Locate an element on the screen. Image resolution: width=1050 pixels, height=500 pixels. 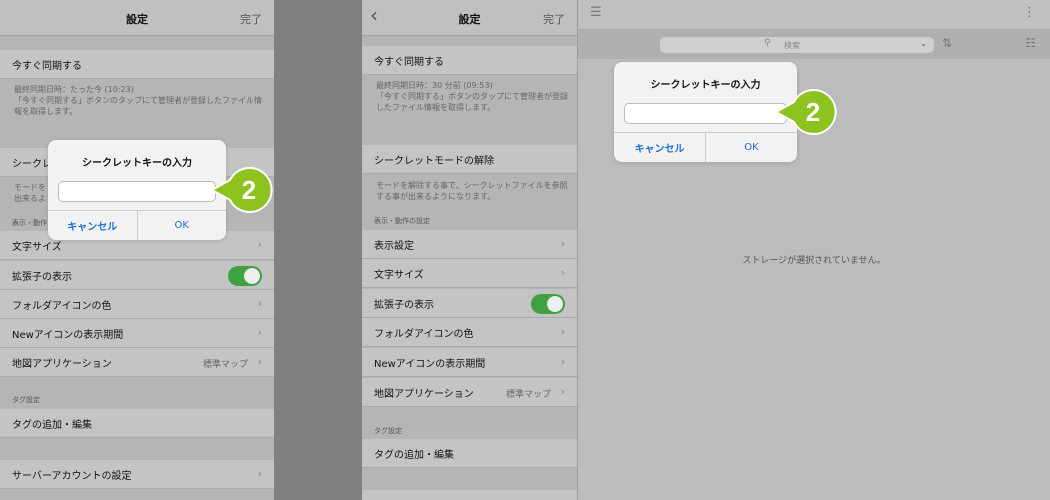
top-toolbar: ☰ ⋮ is located at coordinates (814, 15).